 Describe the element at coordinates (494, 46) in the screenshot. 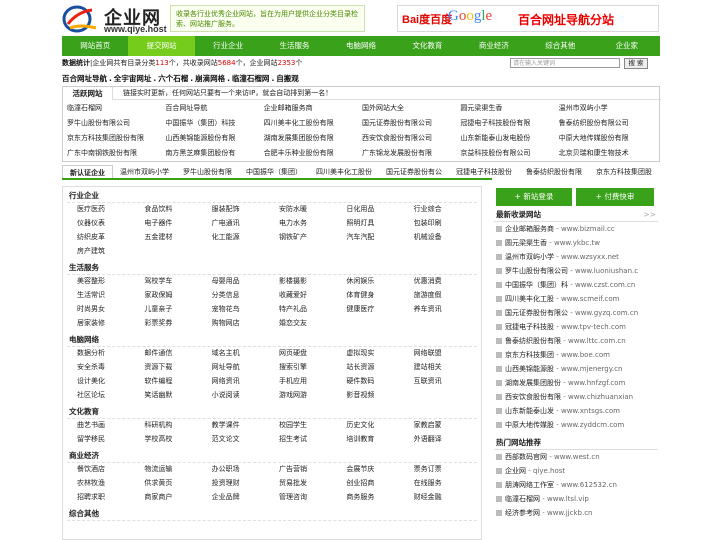

I see `nav-item: 商业经济` at that location.